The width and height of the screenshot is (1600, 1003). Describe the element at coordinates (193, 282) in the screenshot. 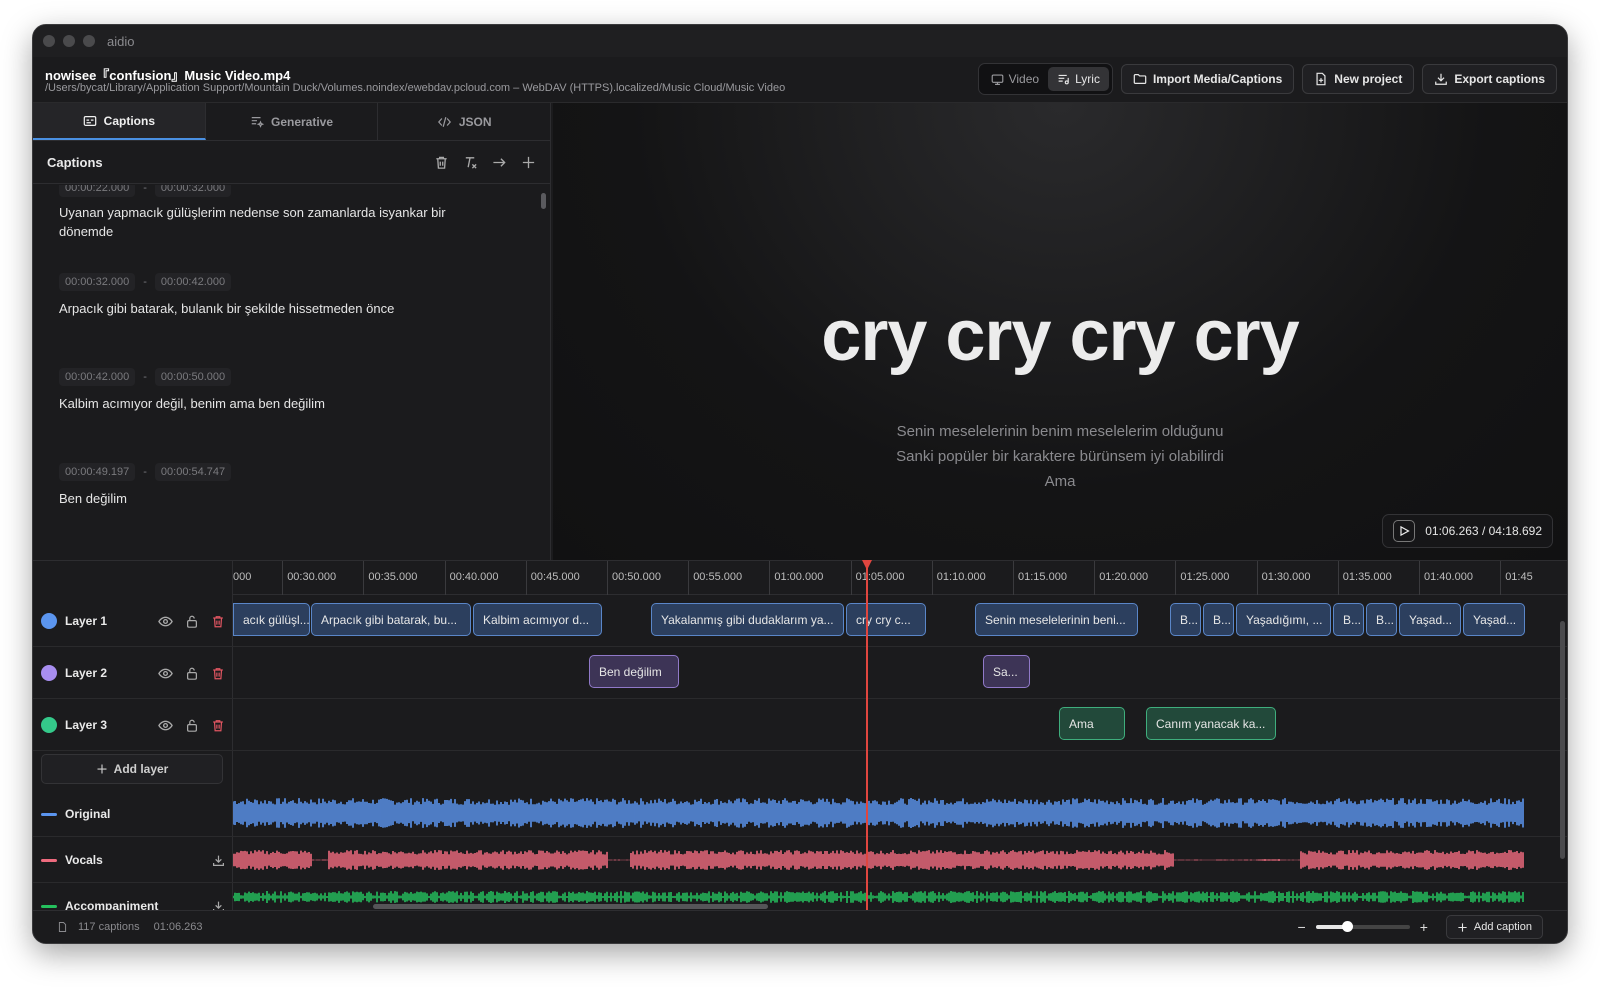

I see `caption-end-time: 00:00:42.000` at that location.